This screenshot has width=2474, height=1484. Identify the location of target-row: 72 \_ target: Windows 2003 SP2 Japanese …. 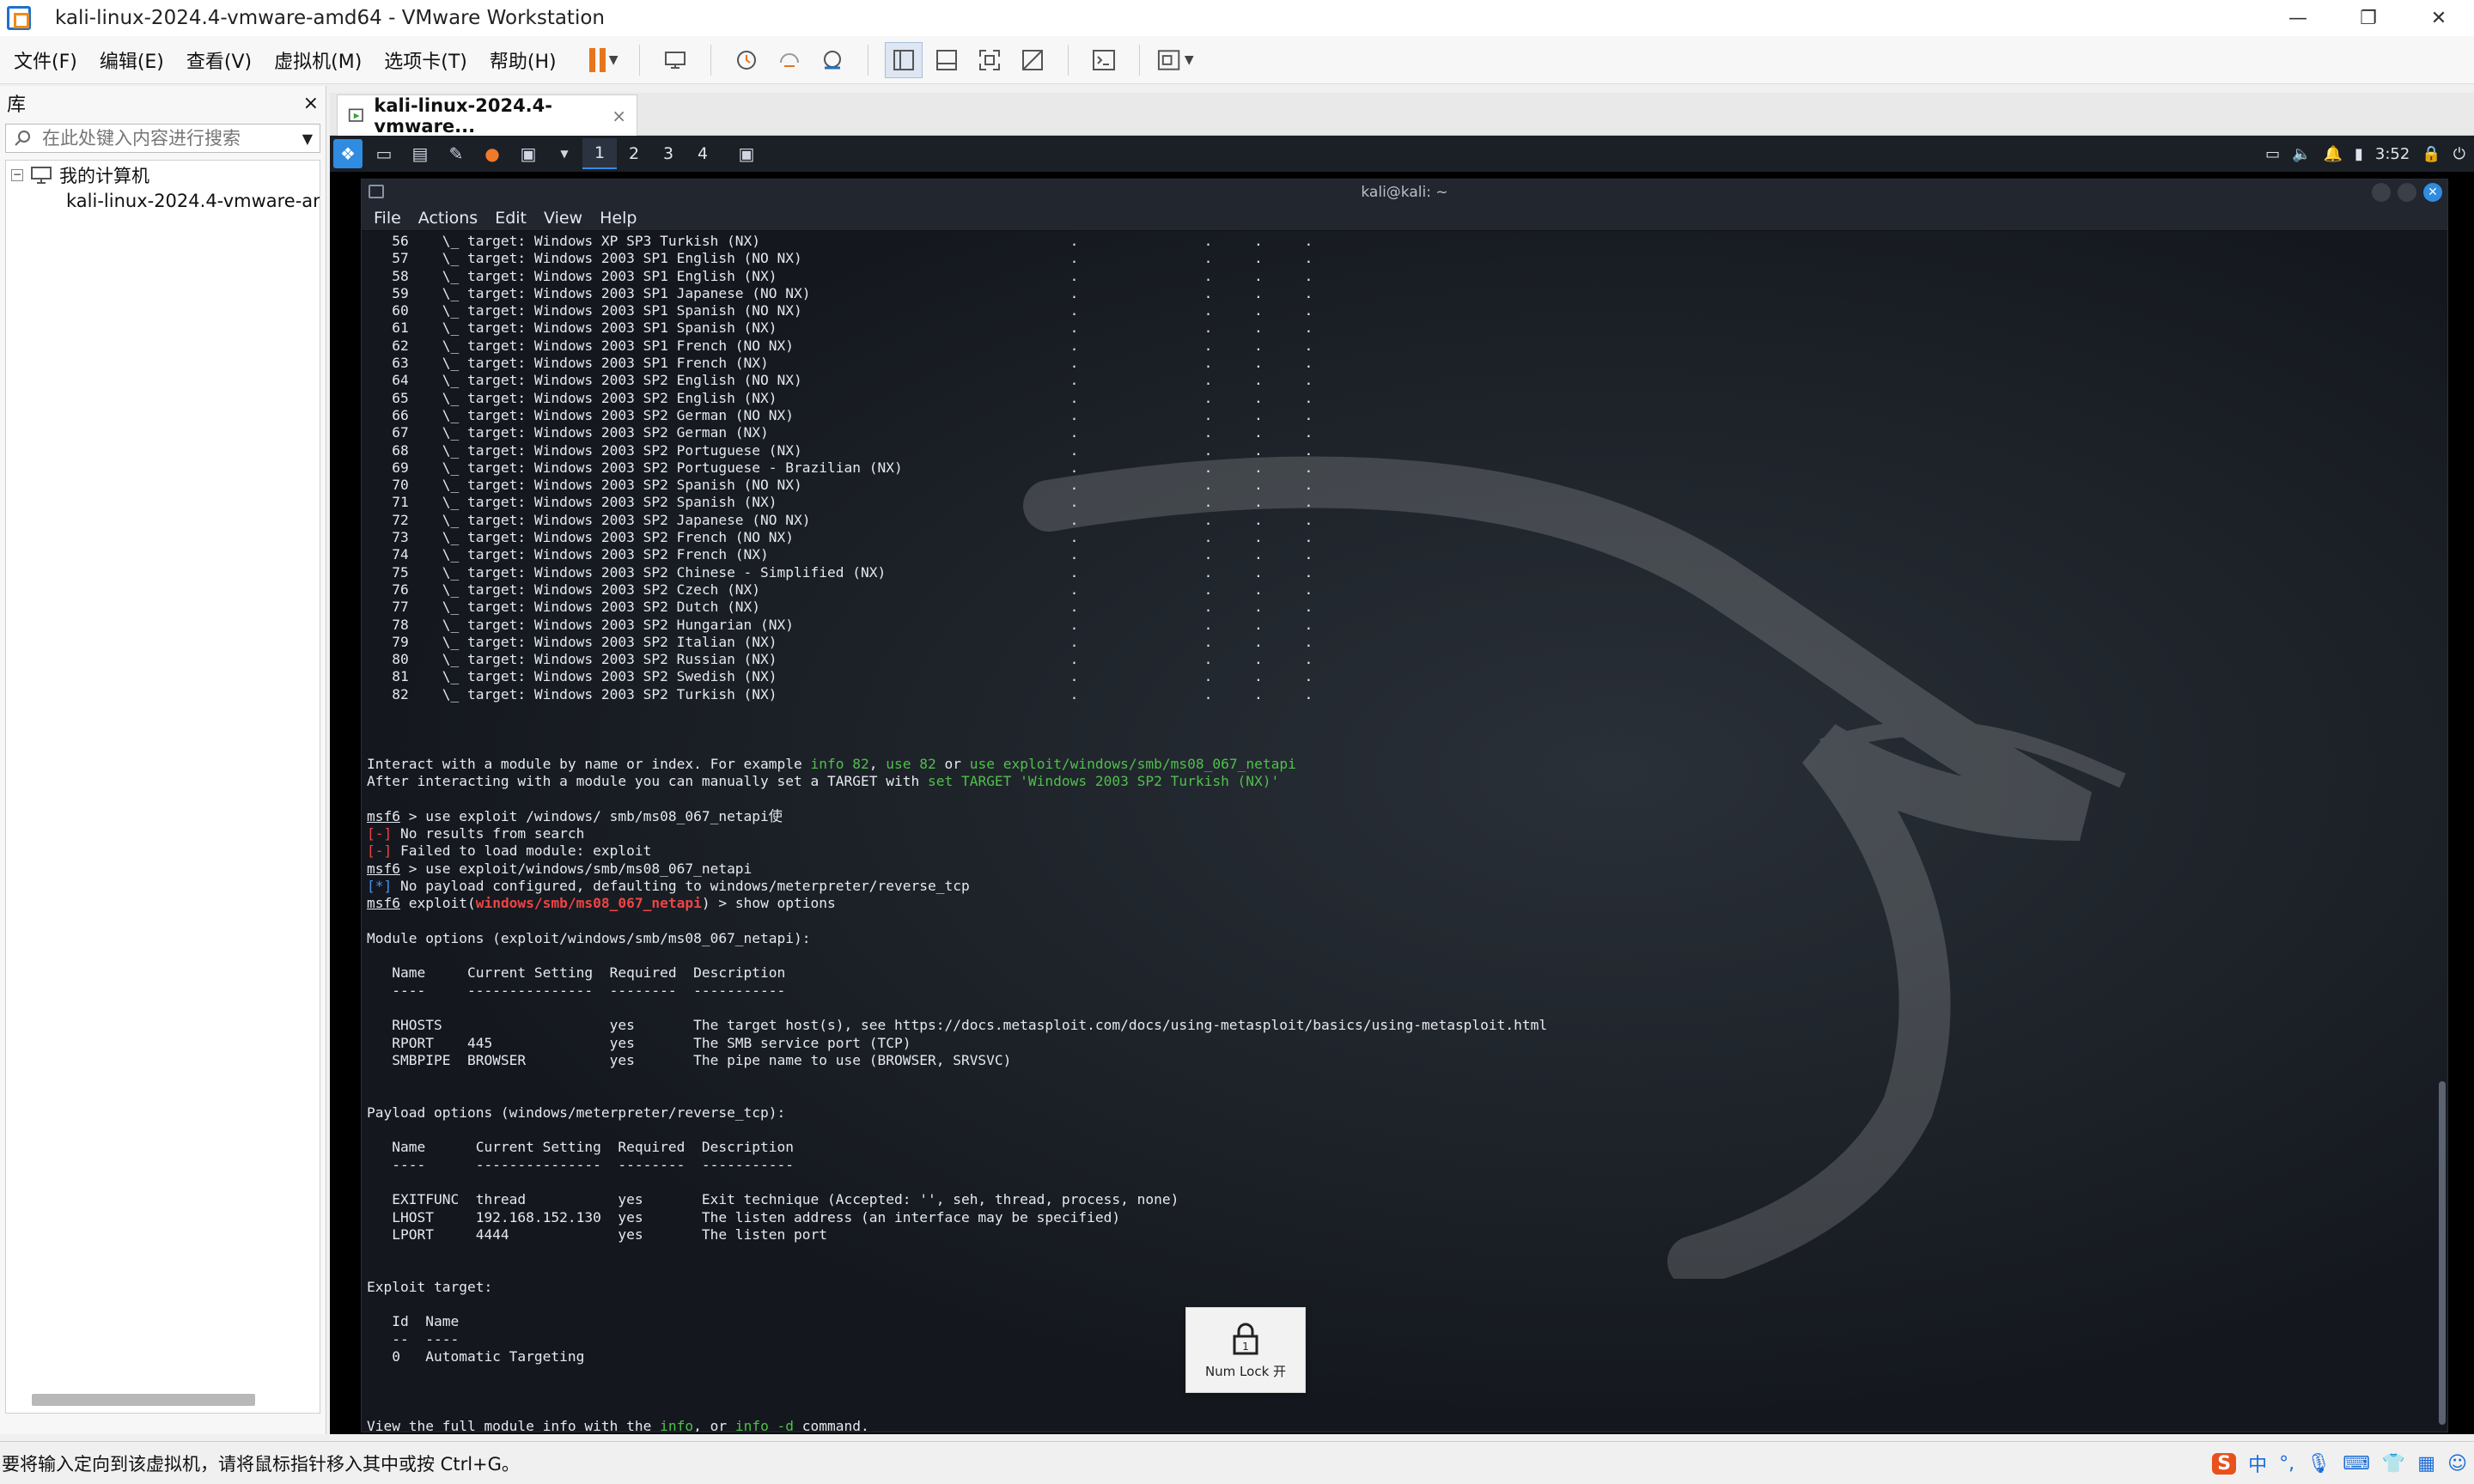
(840, 519).